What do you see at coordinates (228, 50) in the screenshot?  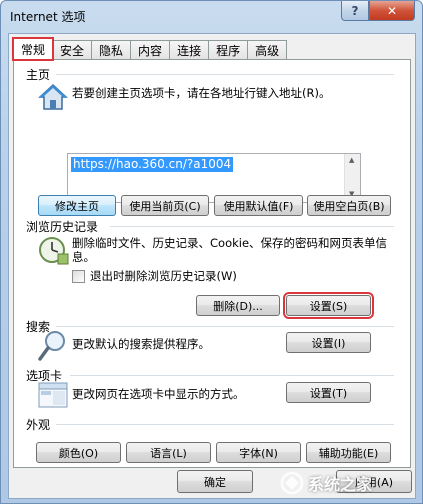 I see `tab-programs: 程序` at bounding box center [228, 50].